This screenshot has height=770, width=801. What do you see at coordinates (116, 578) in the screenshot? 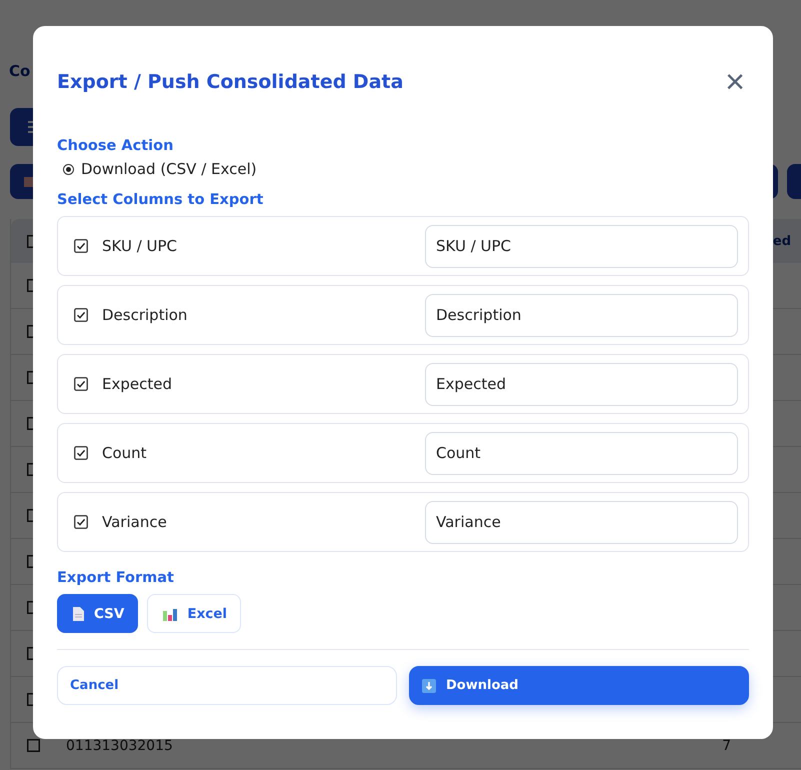
I see `section-label: Export Format` at bounding box center [116, 578].